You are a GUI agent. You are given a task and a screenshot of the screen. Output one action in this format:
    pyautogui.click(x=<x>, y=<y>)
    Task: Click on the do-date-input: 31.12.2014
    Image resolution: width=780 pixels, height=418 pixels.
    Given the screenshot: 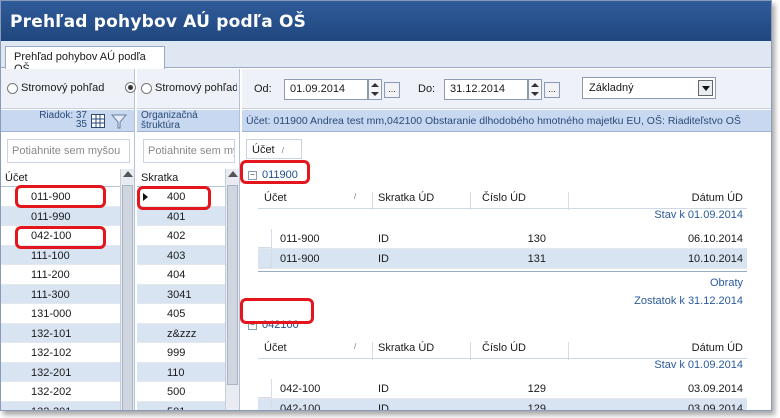 What is the action you would take?
    pyautogui.click(x=486, y=89)
    